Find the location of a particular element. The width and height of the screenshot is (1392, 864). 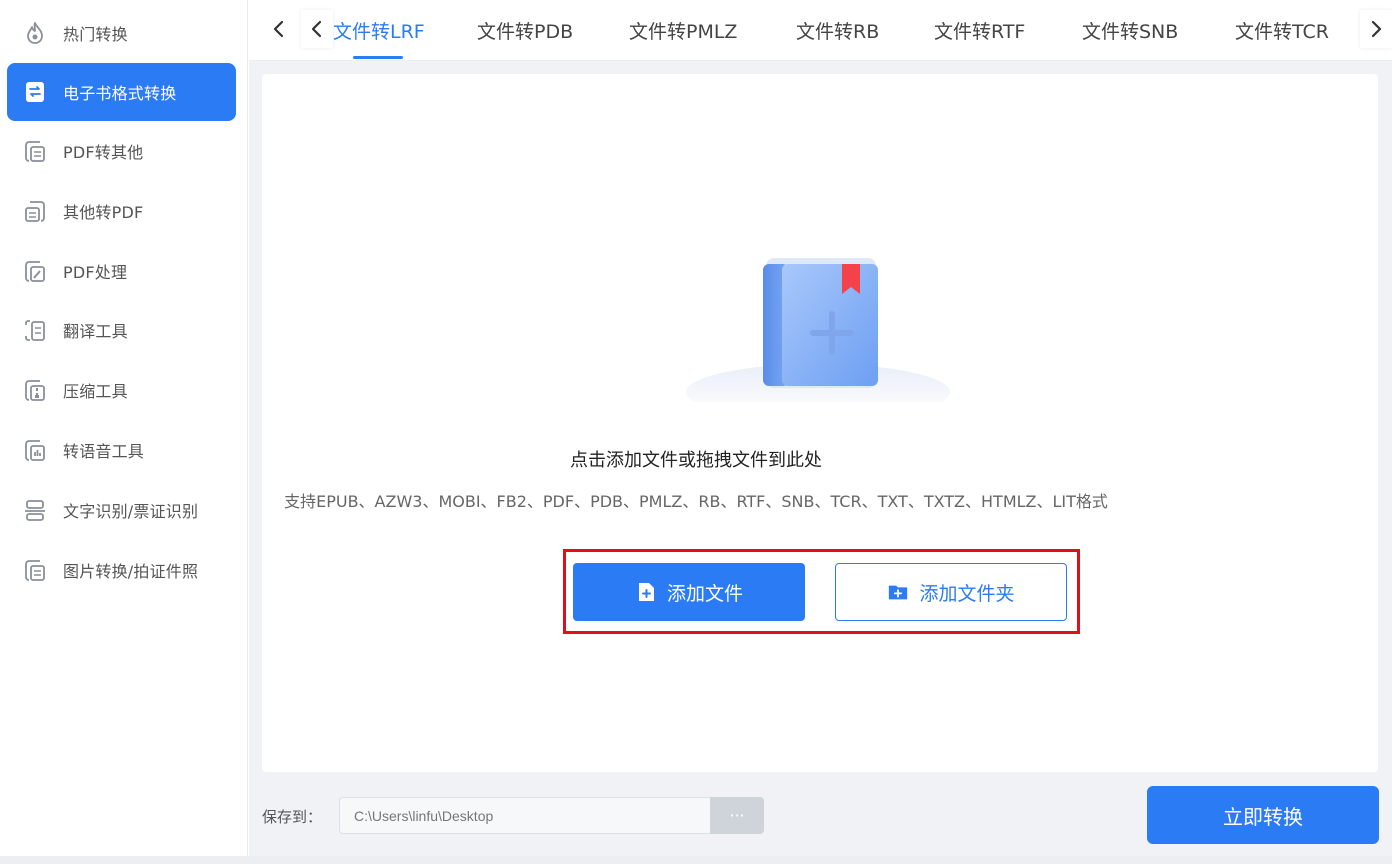

sidebar-item-label: 翻译工具 is located at coordinates (95, 331).